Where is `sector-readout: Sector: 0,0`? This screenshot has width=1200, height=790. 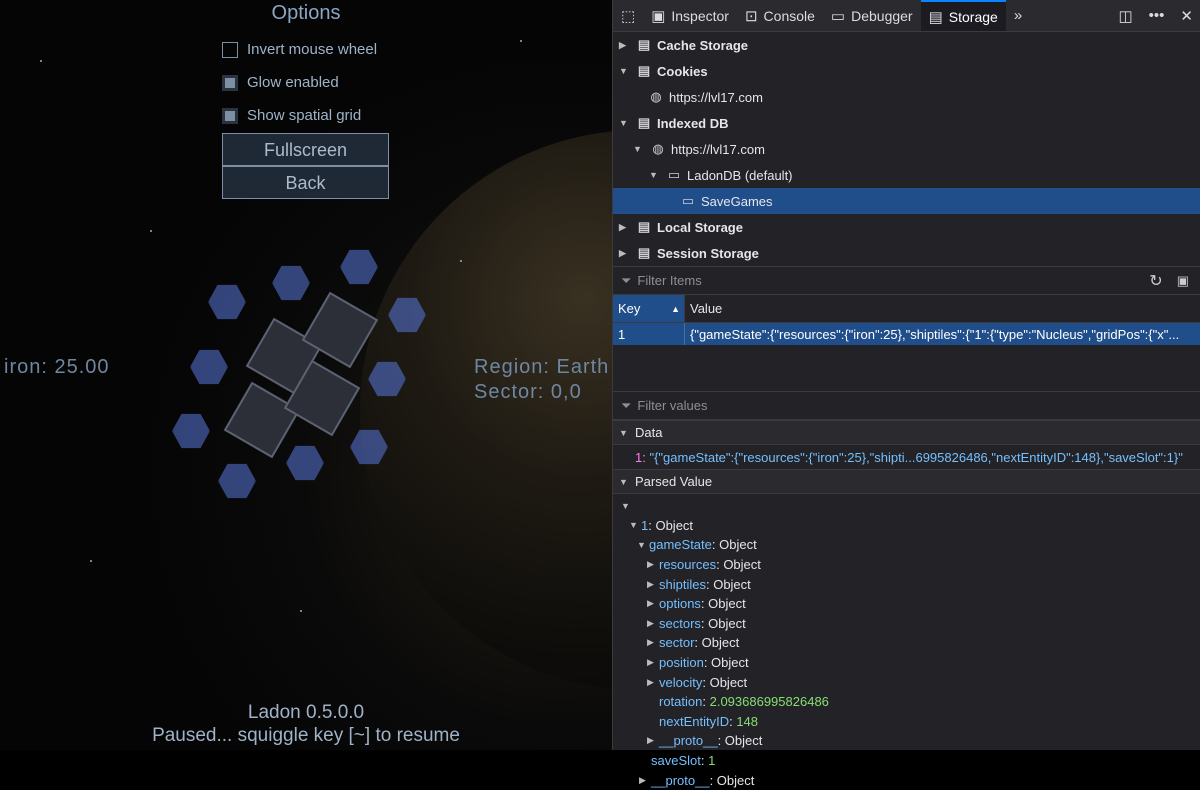
sector-readout: Sector: 0,0 is located at coordinates (528, 392).